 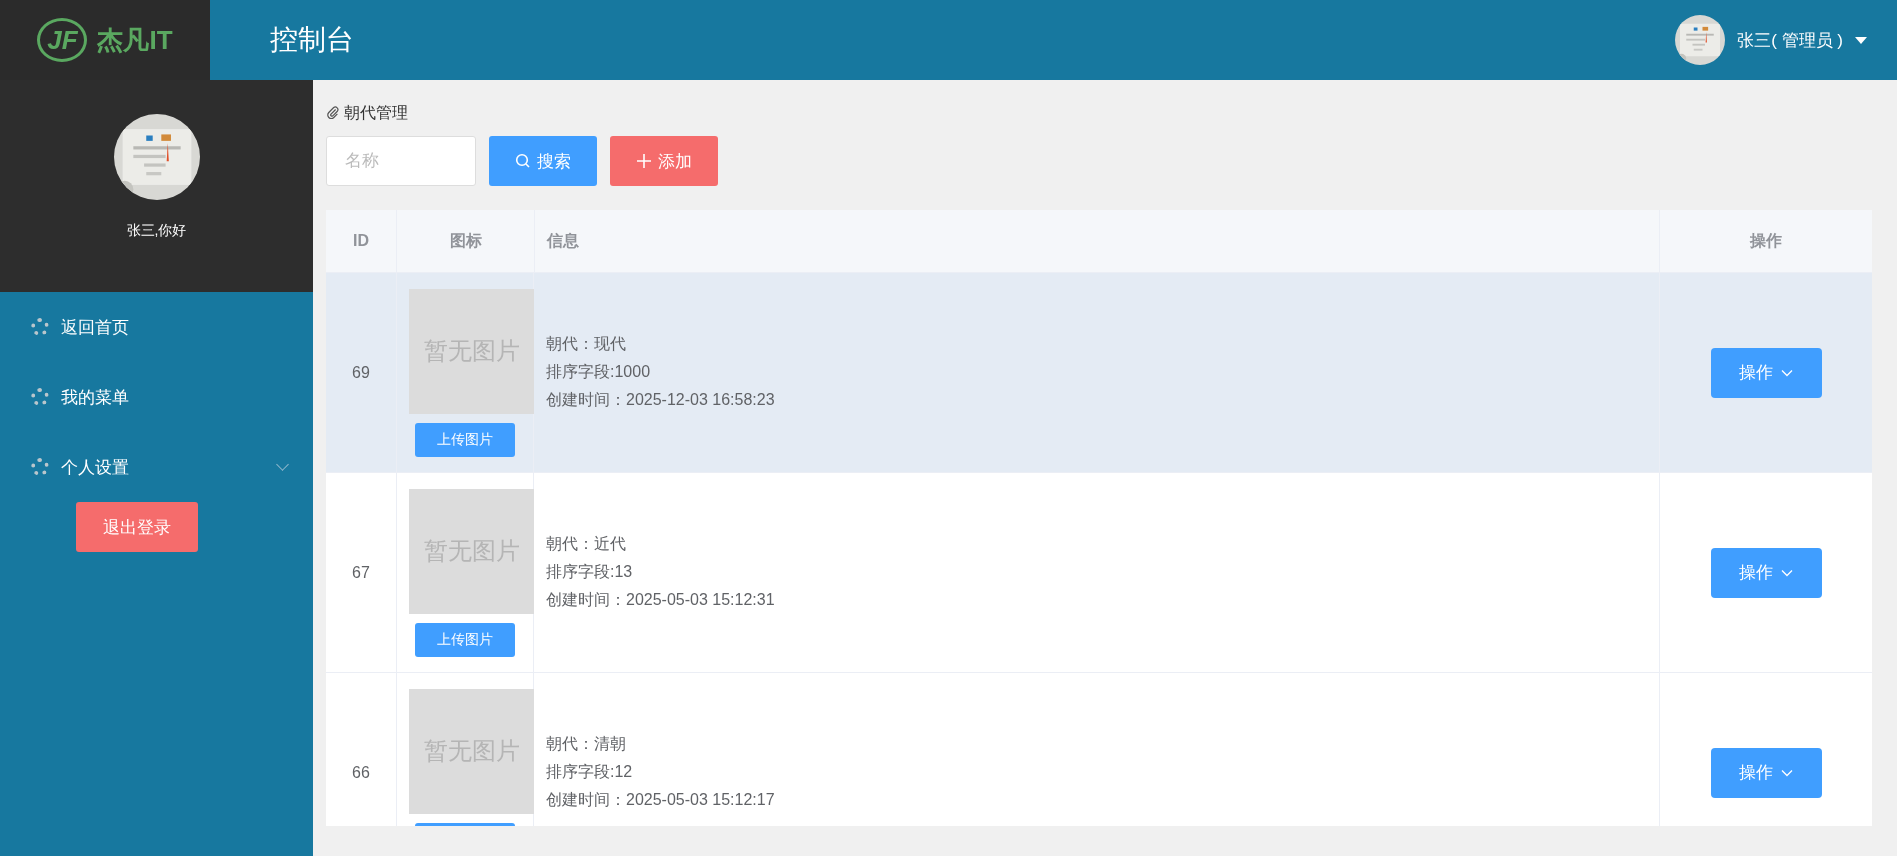 I want to click on column-header: ID, so click(x=361, y=241).